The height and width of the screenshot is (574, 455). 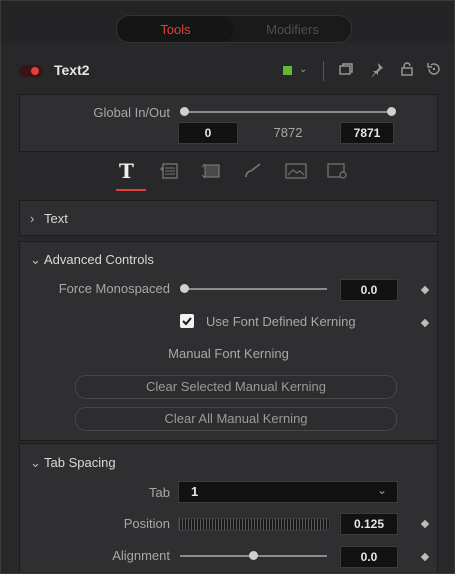 I want to click on checkmark-icon, so click(x=187, y=321).